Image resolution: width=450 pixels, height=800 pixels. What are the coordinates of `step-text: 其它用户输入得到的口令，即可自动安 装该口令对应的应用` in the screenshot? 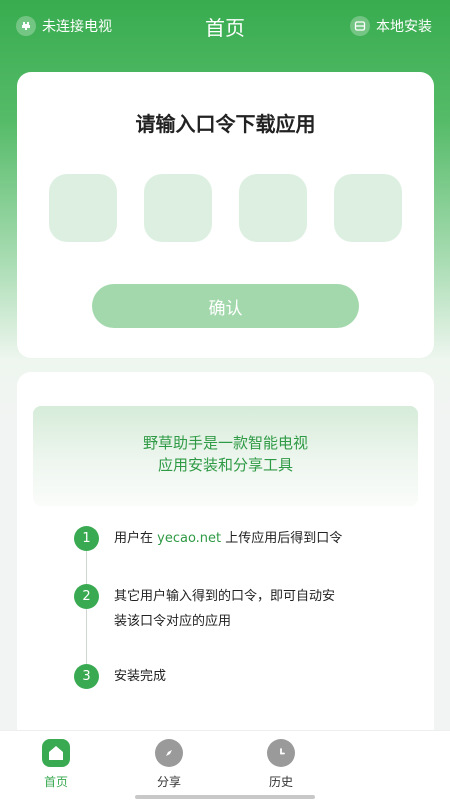 It's located at (245, 609).